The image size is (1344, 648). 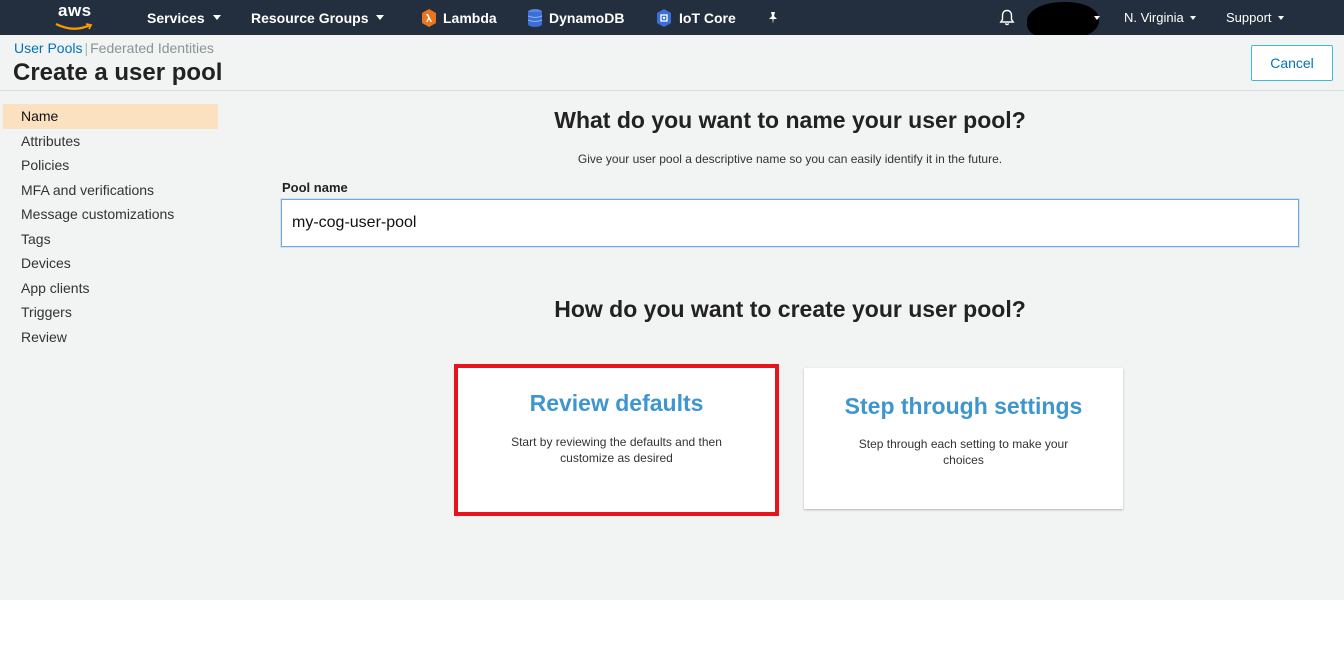 What do you see at coordinates (110, 165) in the screenshot?
I see `sidebar-item-policies: Policies` at bounding box center [110, 165].